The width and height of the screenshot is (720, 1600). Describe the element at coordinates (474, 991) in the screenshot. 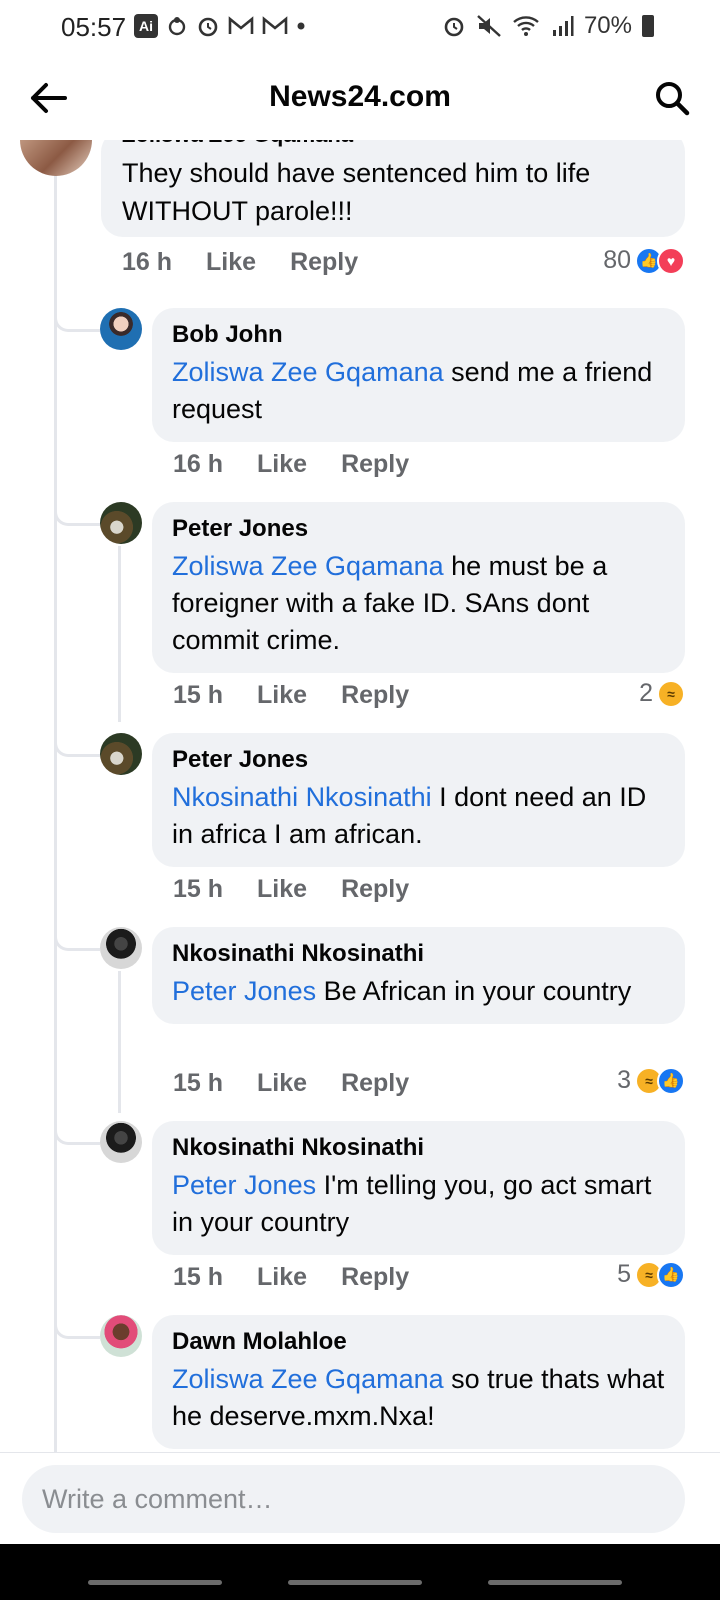

I see `comment-body: Be African in your country` at that location.